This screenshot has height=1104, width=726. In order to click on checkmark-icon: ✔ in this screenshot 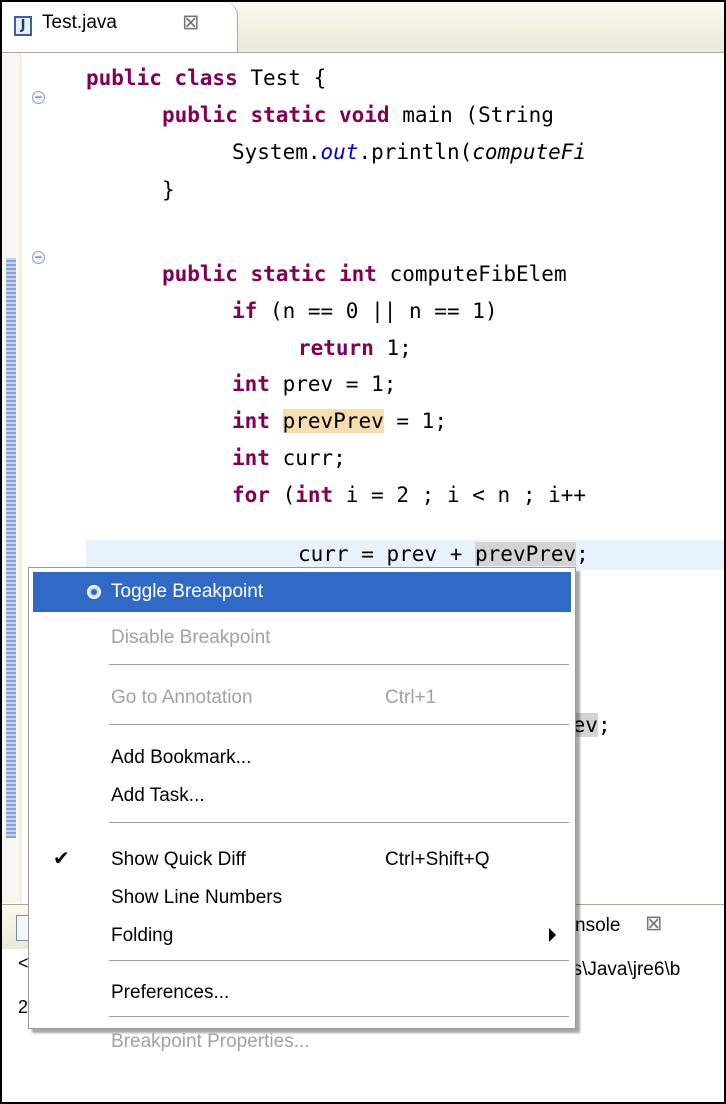, I will do `click(61, 859)`.